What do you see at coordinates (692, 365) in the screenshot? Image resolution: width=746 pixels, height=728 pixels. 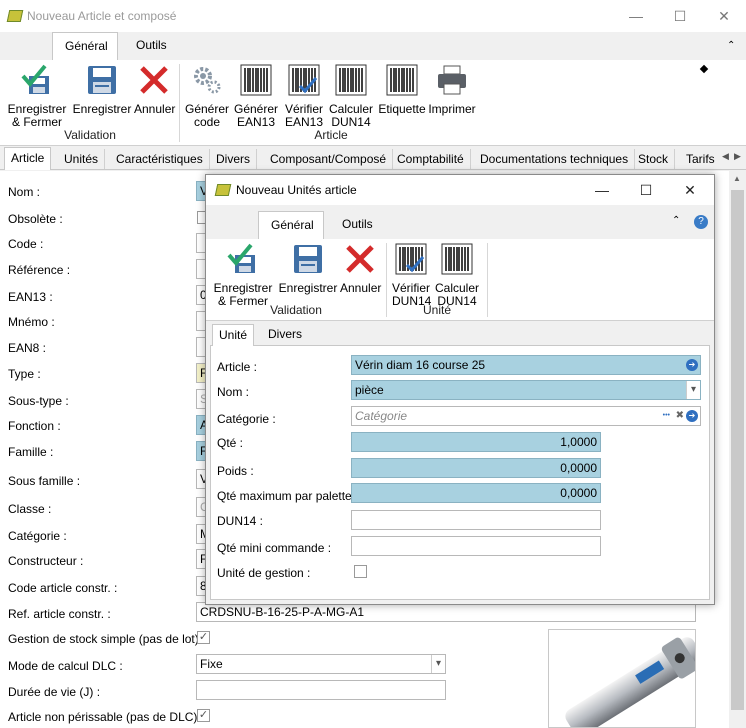 I see `article-go-icon: ➔` at bounding box center [692, 365].